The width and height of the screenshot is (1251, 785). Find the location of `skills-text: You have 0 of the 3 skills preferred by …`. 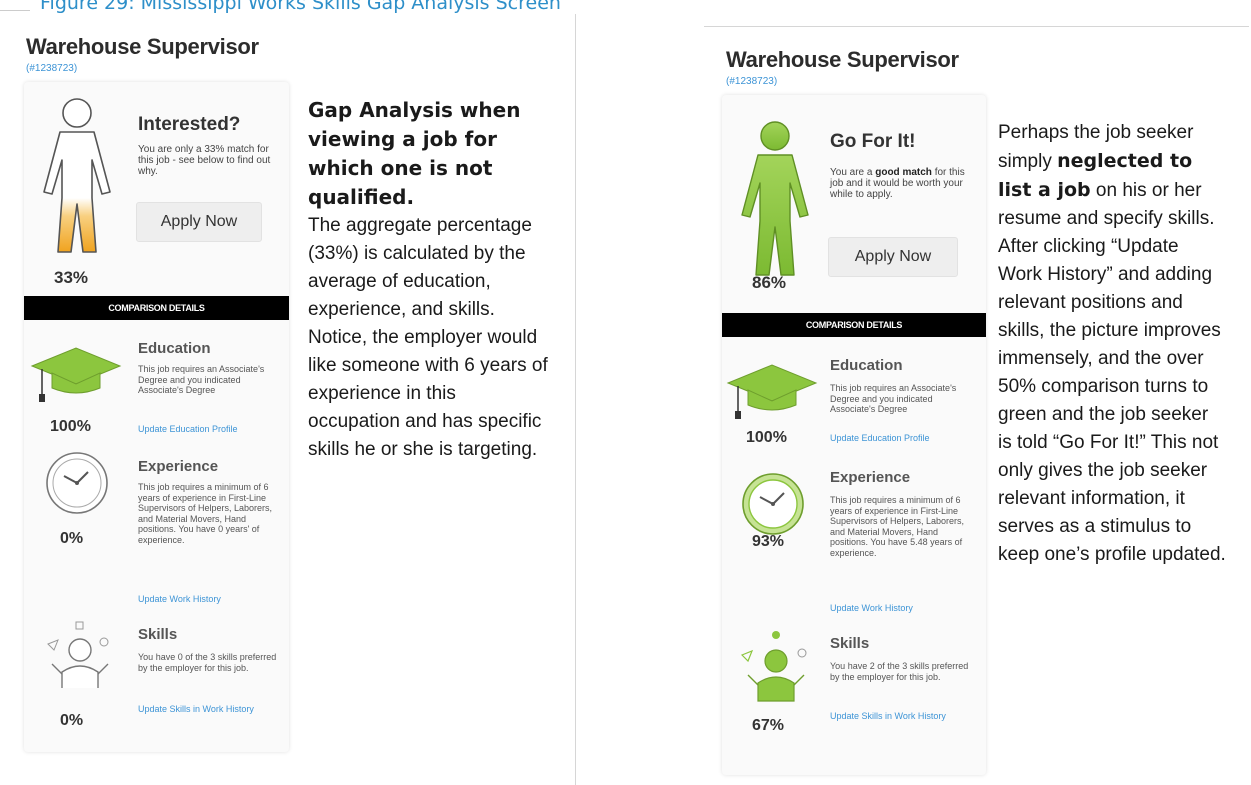

skills-text: You have 0 of the 3 skills preferred by … is located at coordinates (207, 662).